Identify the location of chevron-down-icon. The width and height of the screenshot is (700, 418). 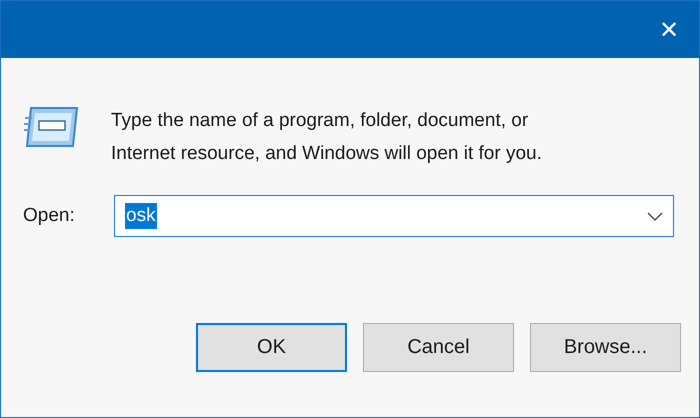
(655, 216).